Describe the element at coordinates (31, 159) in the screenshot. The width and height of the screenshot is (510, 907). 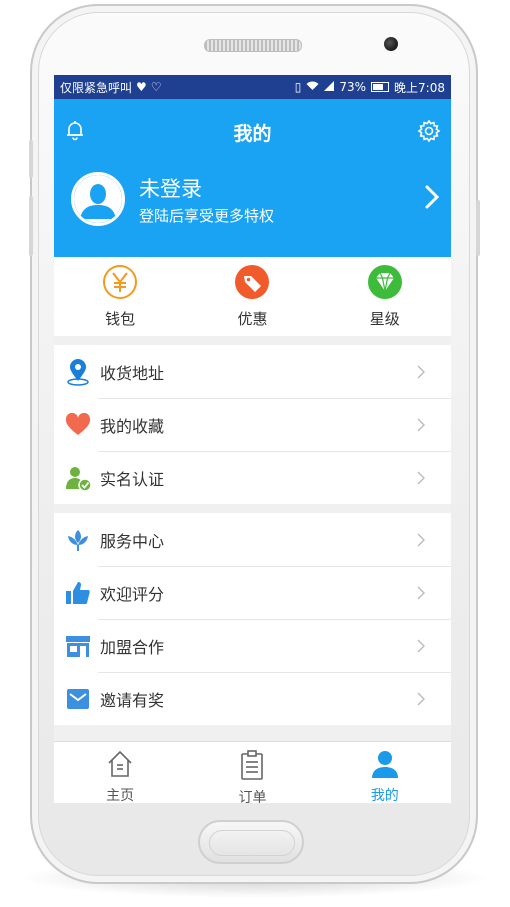
I see `volume-button` at that location.